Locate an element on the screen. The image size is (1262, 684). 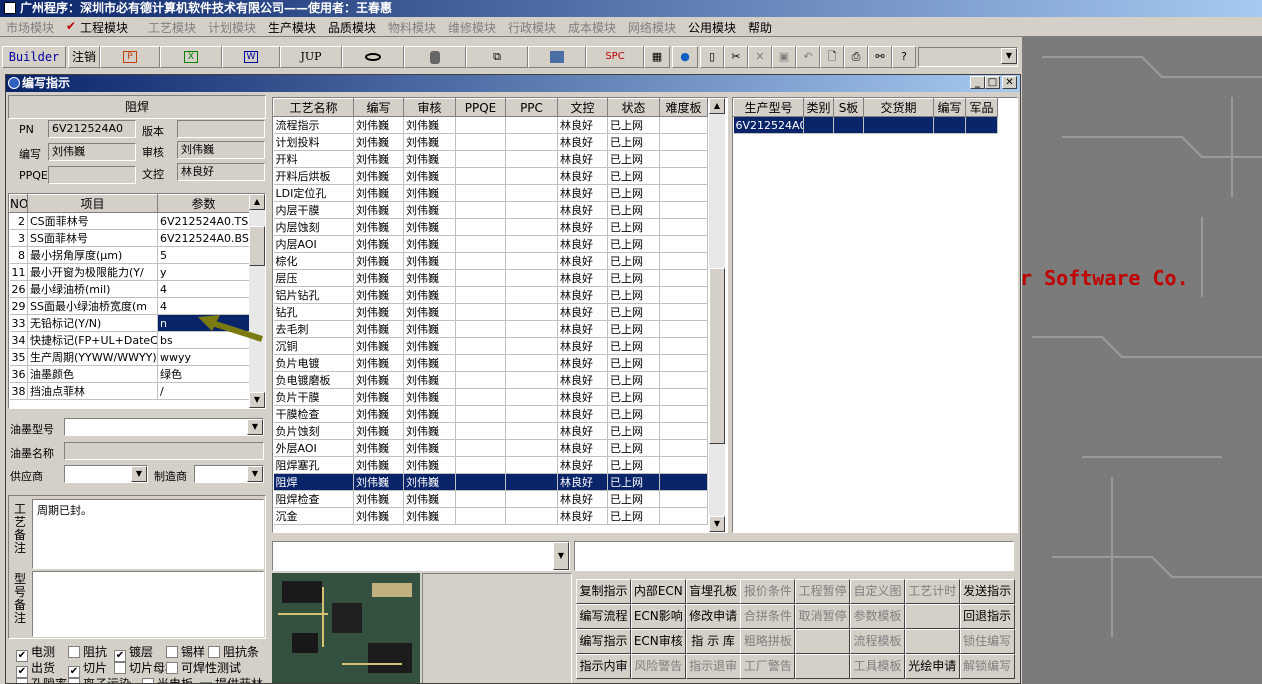
params-header-1: 项目 is located at coordinates (92, 203).